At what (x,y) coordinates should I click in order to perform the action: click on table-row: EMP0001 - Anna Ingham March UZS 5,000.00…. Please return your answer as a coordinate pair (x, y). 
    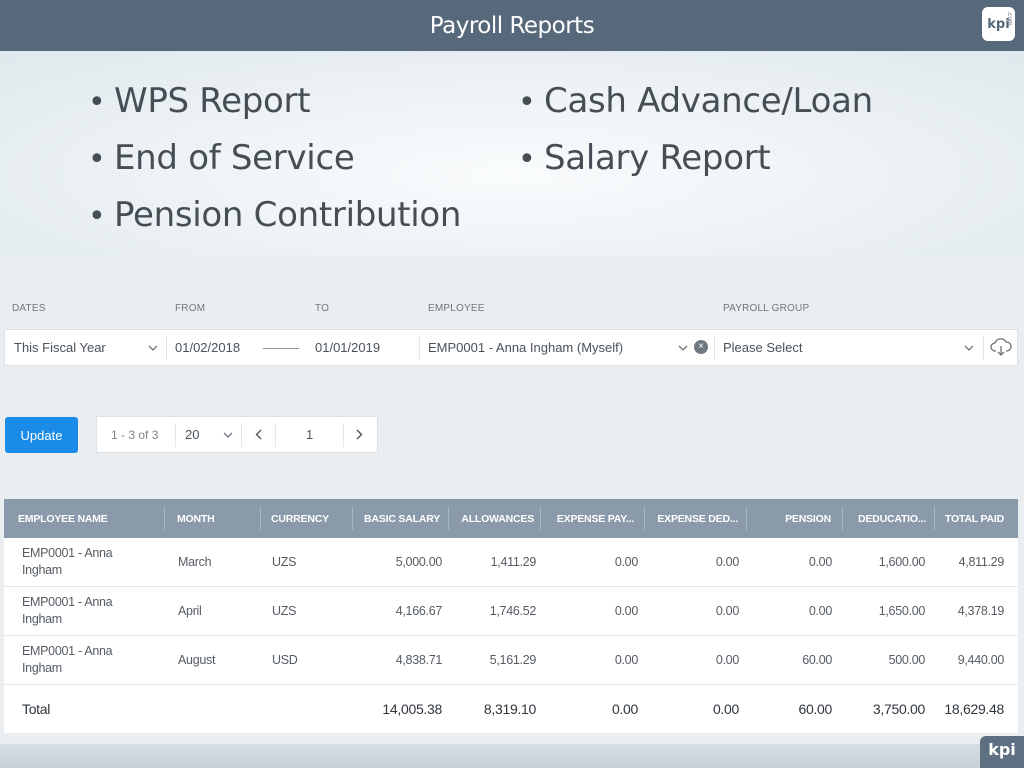
    Looking at the image, I should click on (511, 562).